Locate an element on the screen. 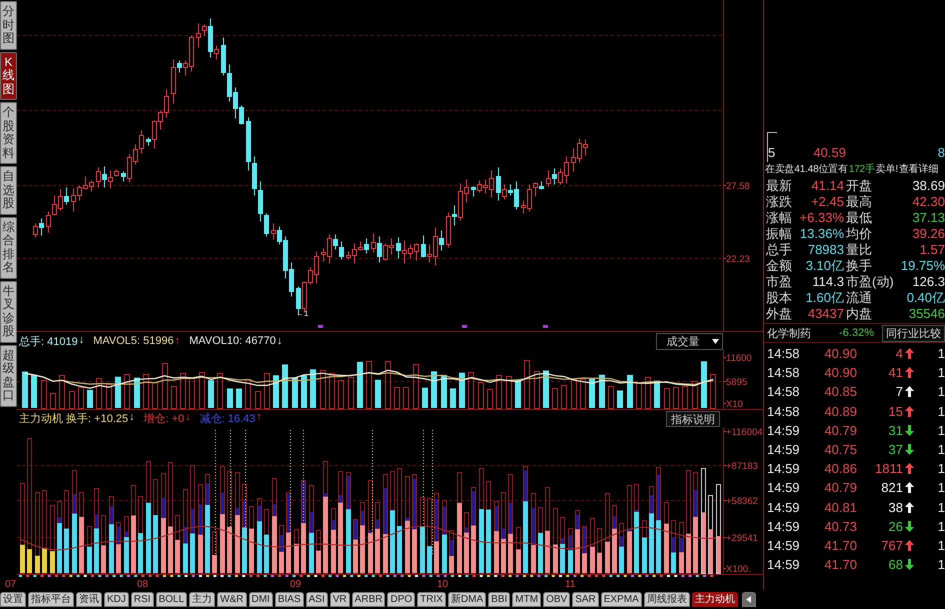 The width and height of the screenshot is (945, 609). legend-label: 增仓: +0 is located at coordinates (164, 419).